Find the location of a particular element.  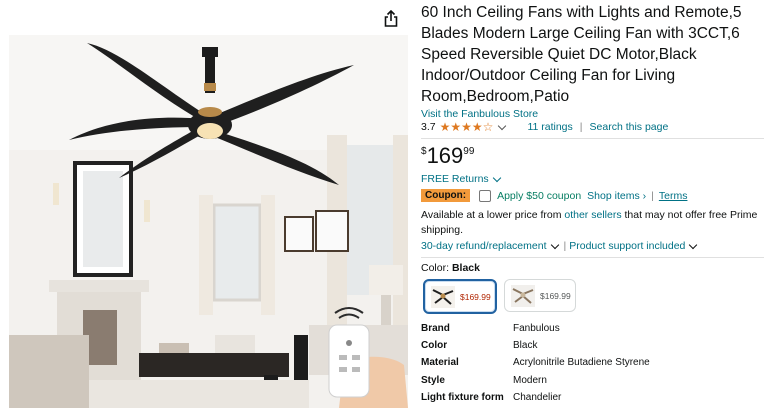

refund-link: 30-day refund/replacement is located at coordinates (484, 246).